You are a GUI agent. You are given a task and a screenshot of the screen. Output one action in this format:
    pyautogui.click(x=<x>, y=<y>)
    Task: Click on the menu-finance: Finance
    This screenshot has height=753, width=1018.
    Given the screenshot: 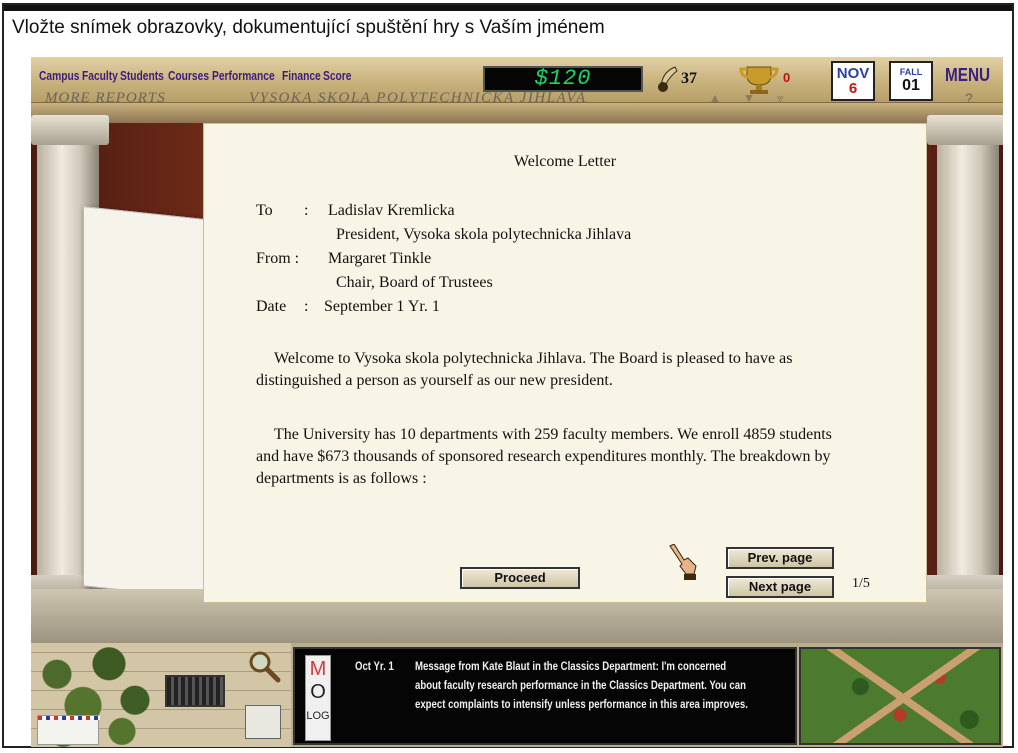 What is the action you would take?
    pyautogui.click(x=301, y=76)
    